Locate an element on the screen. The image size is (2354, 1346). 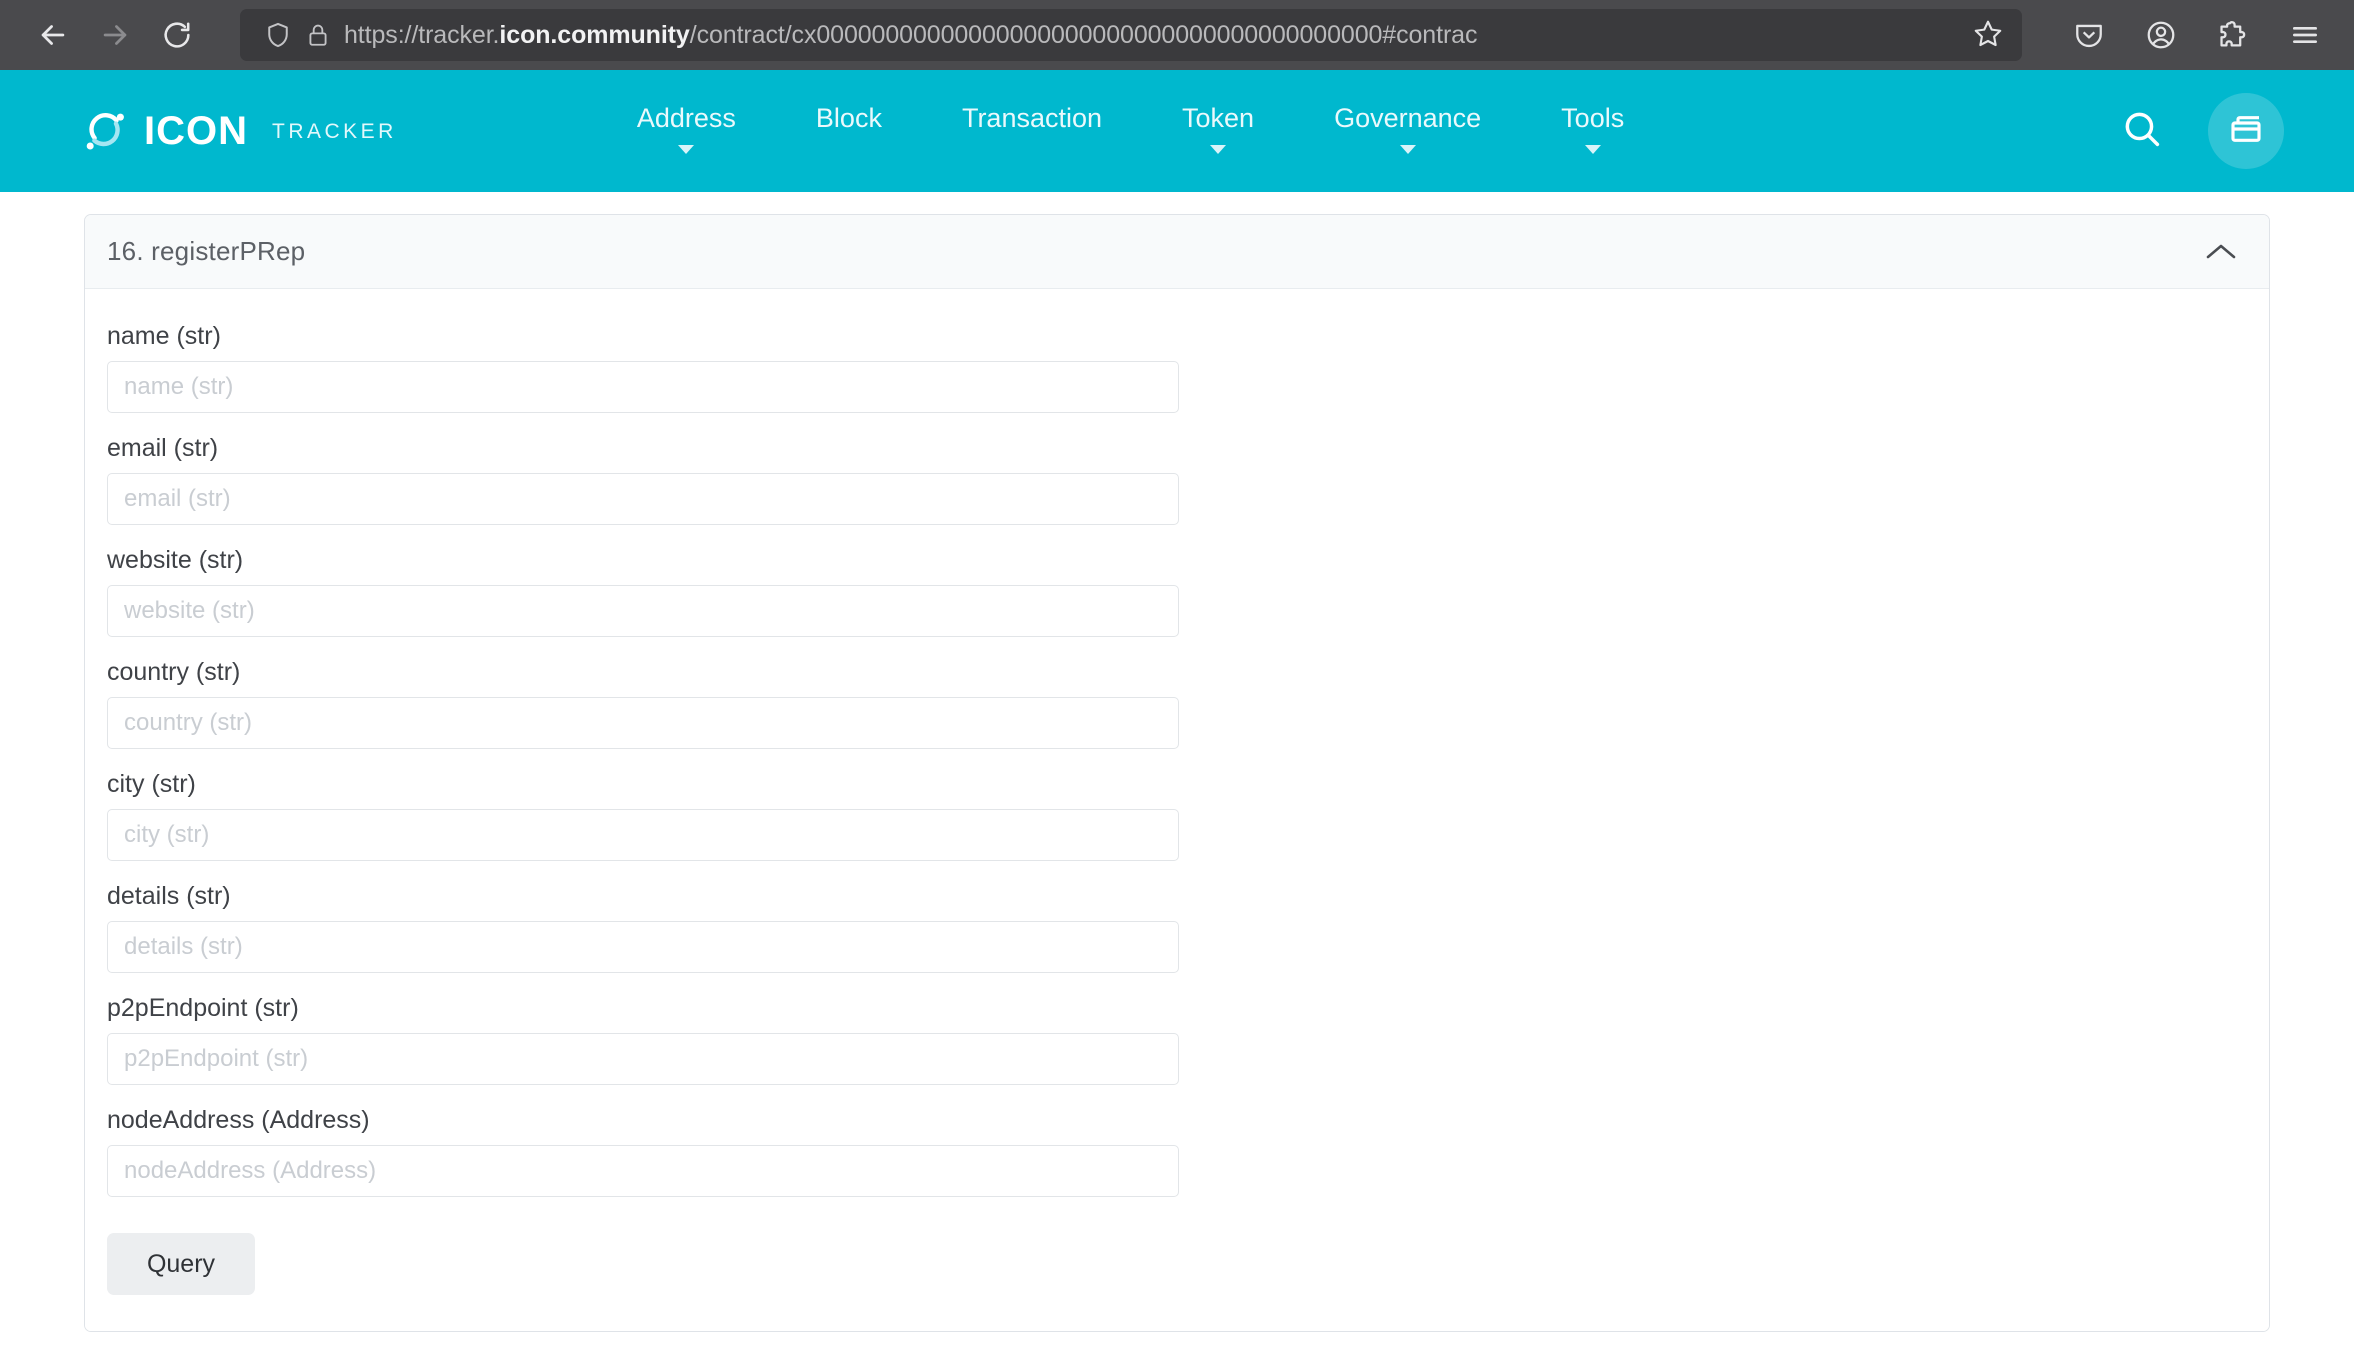
field-label: city (str) is located at coordinates (151, 784).